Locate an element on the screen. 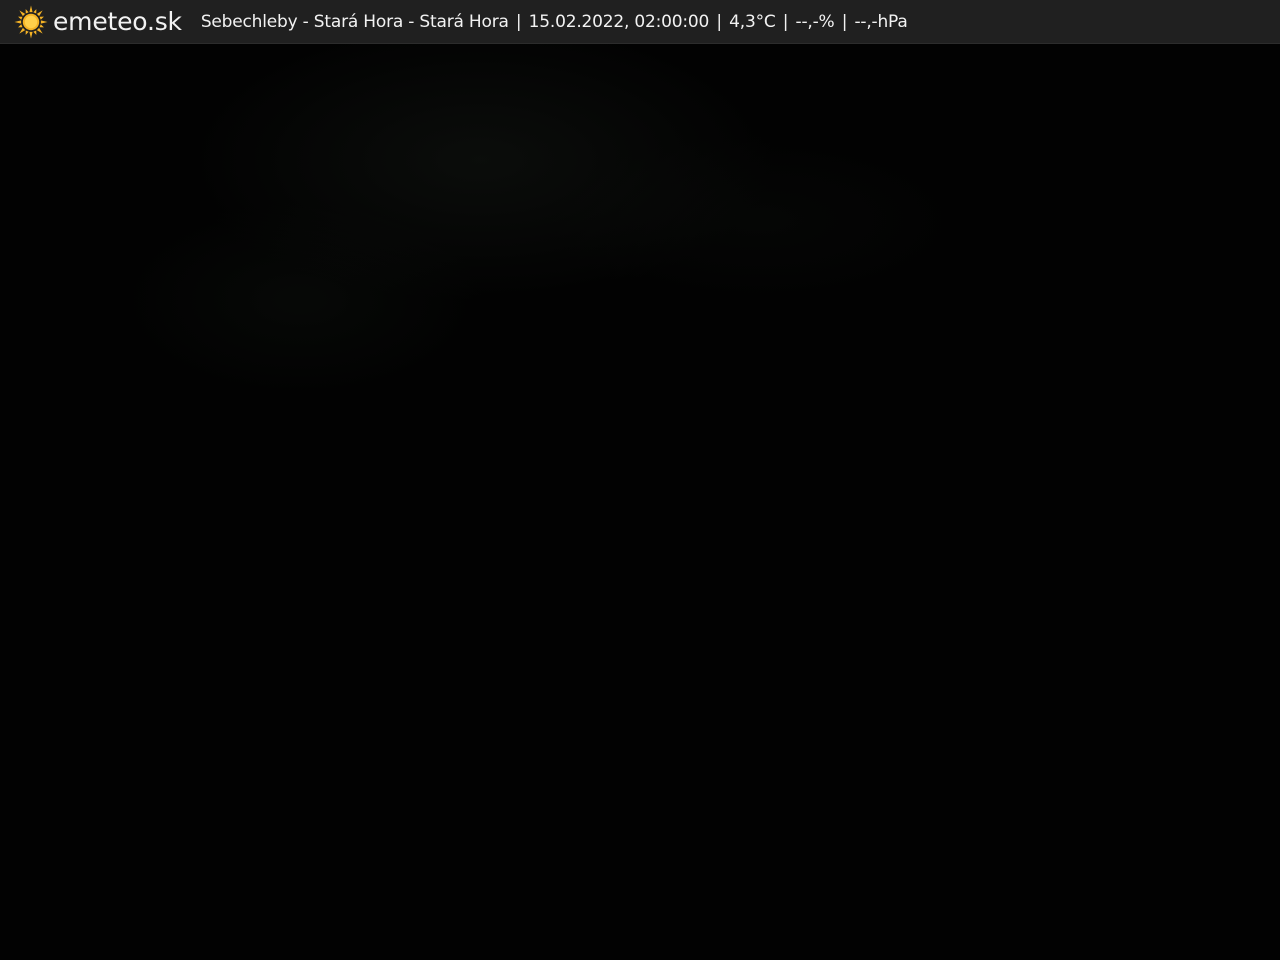 Image resolution: width=1280 pixels, height=960 pixels. logo: emeteo.sk is located at coordinates (98, 22).